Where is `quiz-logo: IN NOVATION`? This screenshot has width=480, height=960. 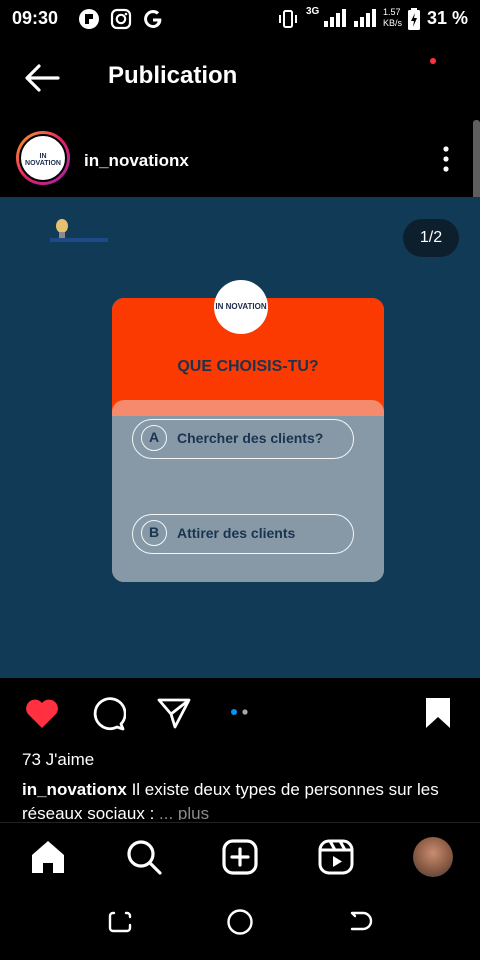
quiz-logo: IN NOVATION is located at coordinates (241, 307).